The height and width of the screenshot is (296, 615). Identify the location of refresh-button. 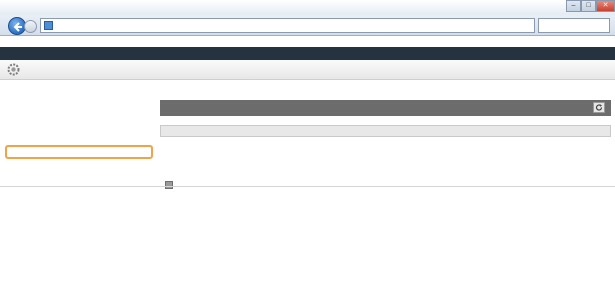
(599, 107).